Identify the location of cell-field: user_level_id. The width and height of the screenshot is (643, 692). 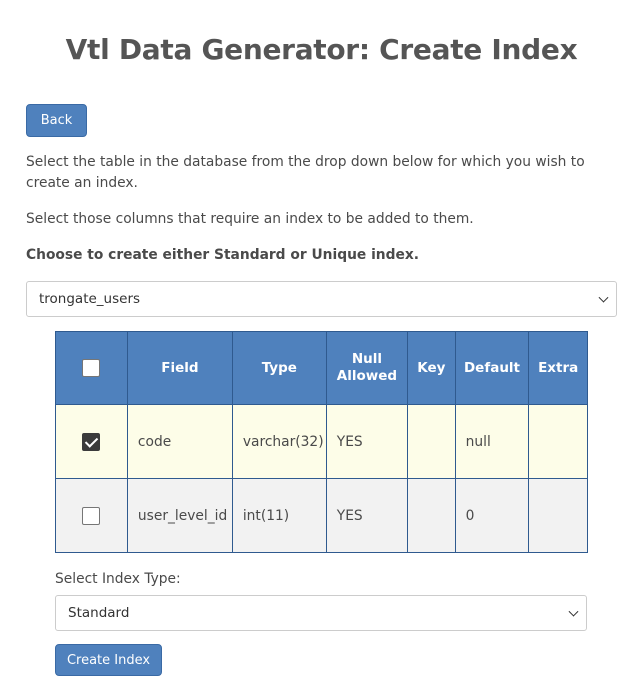
(179, 515).